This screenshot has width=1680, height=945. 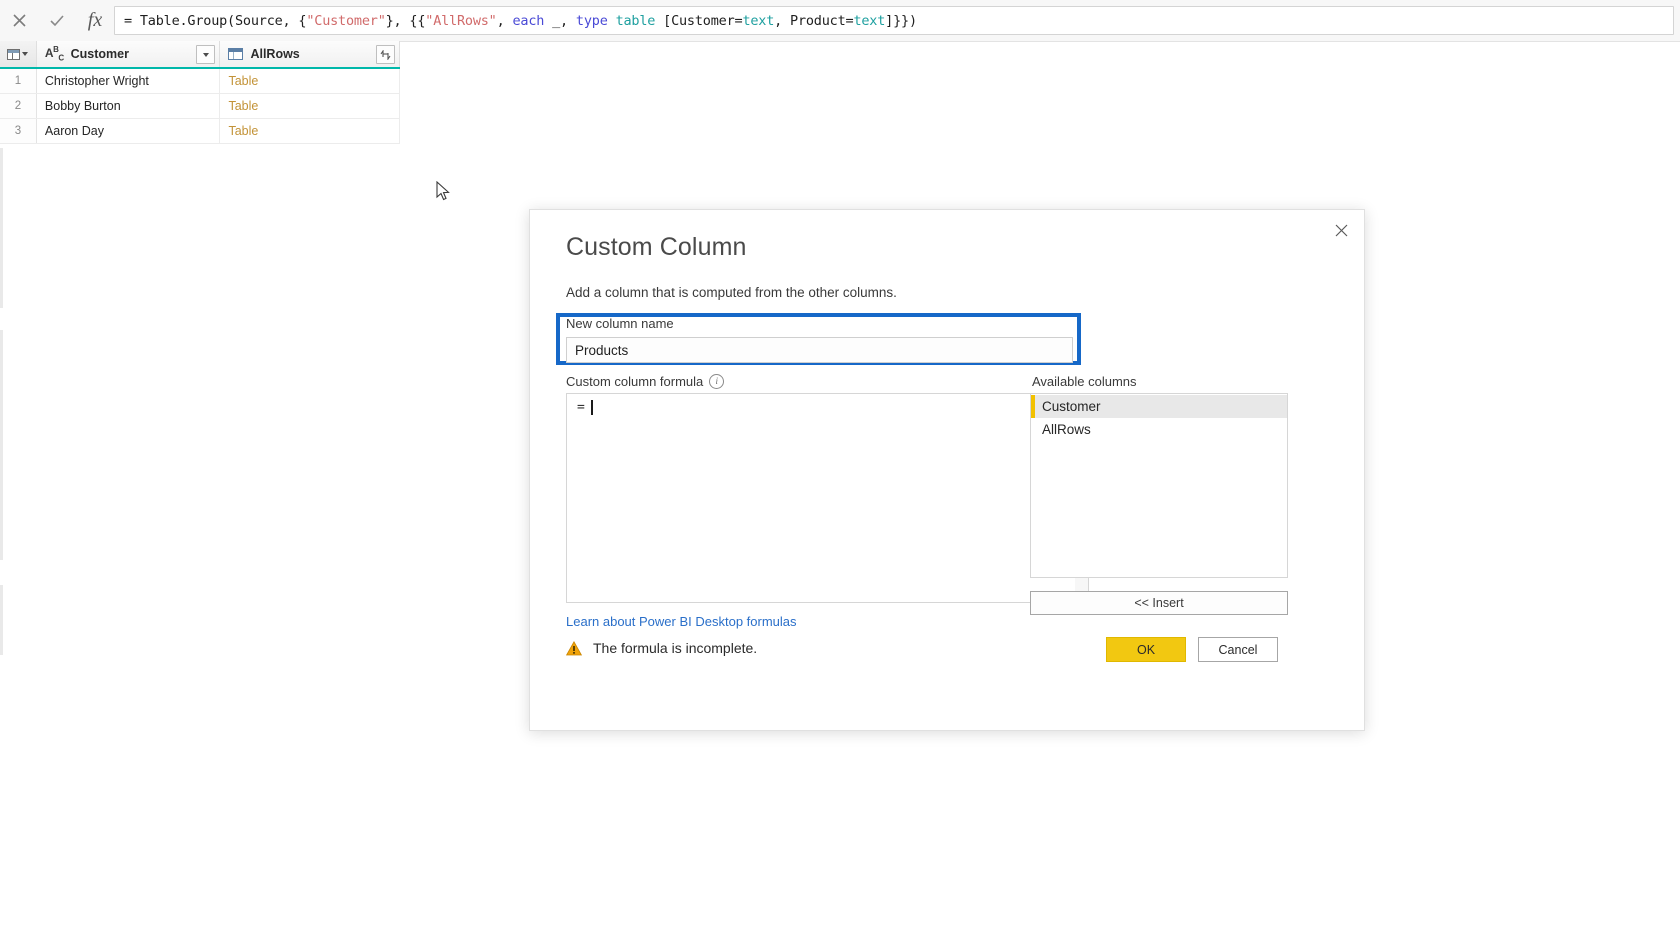 I want to click on table-row: 1 Christopher Wright Table, so click(x=200, y=81).